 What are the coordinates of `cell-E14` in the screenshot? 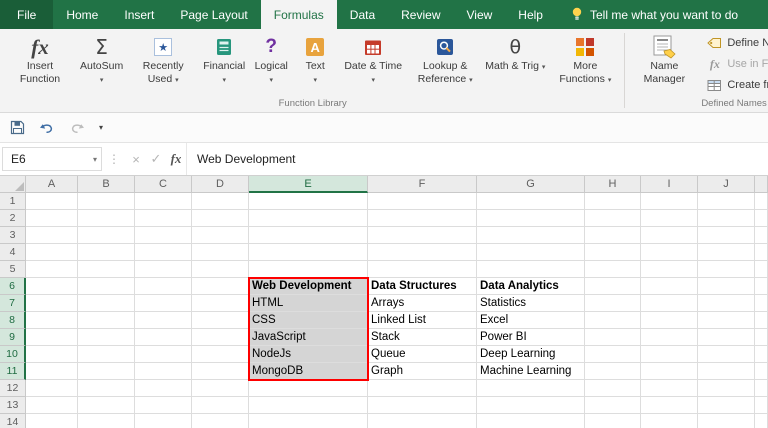 It's located at (308, 421).